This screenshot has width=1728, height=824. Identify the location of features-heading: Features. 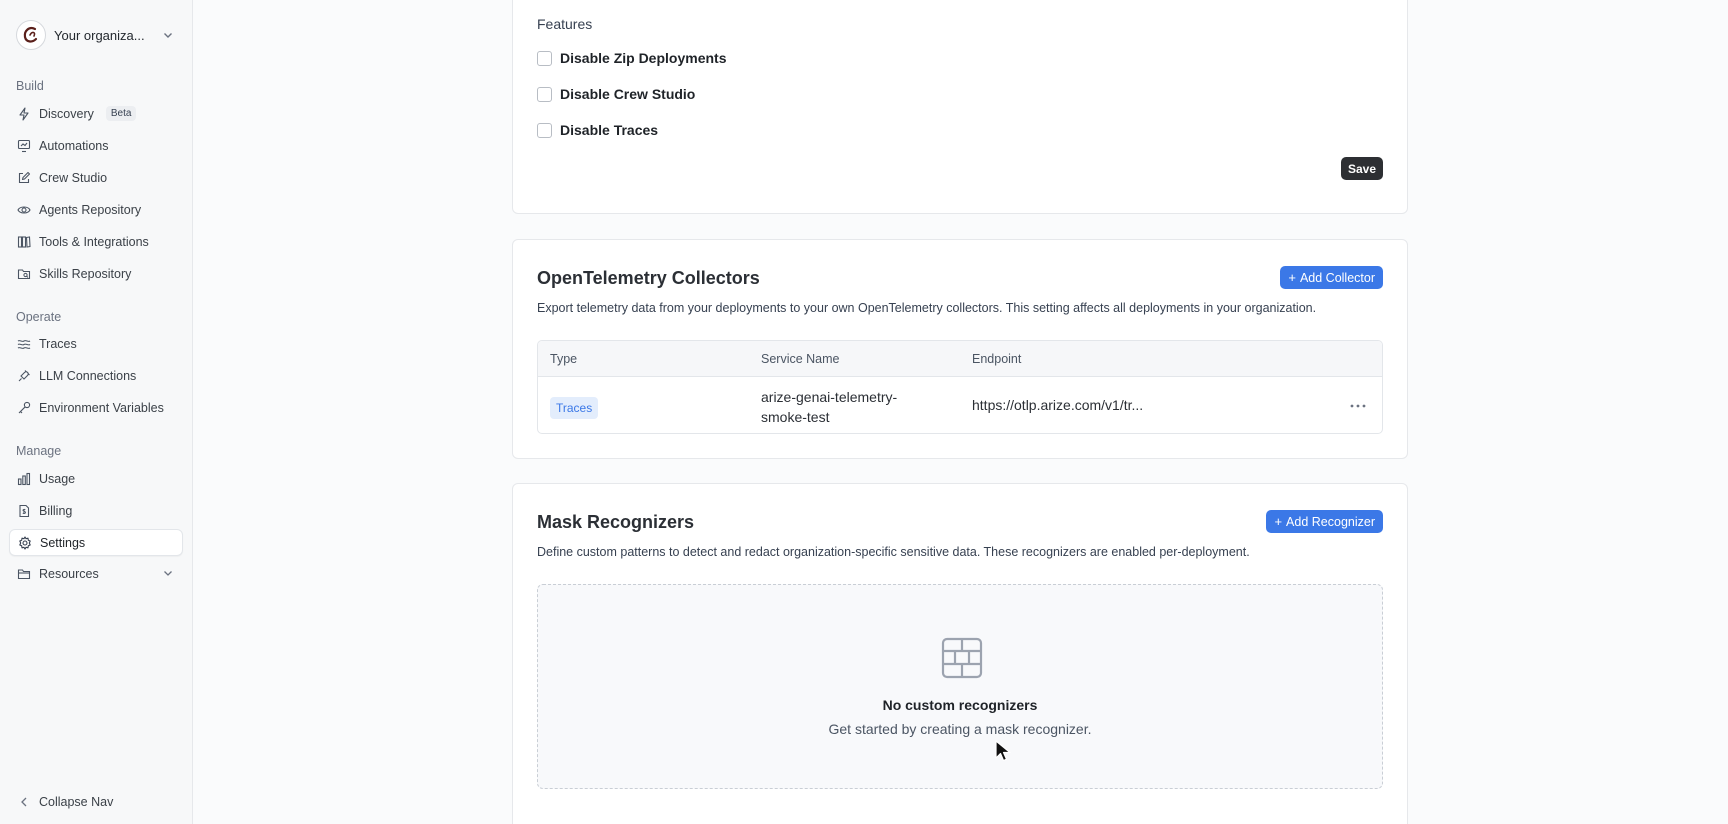
(565, 24).